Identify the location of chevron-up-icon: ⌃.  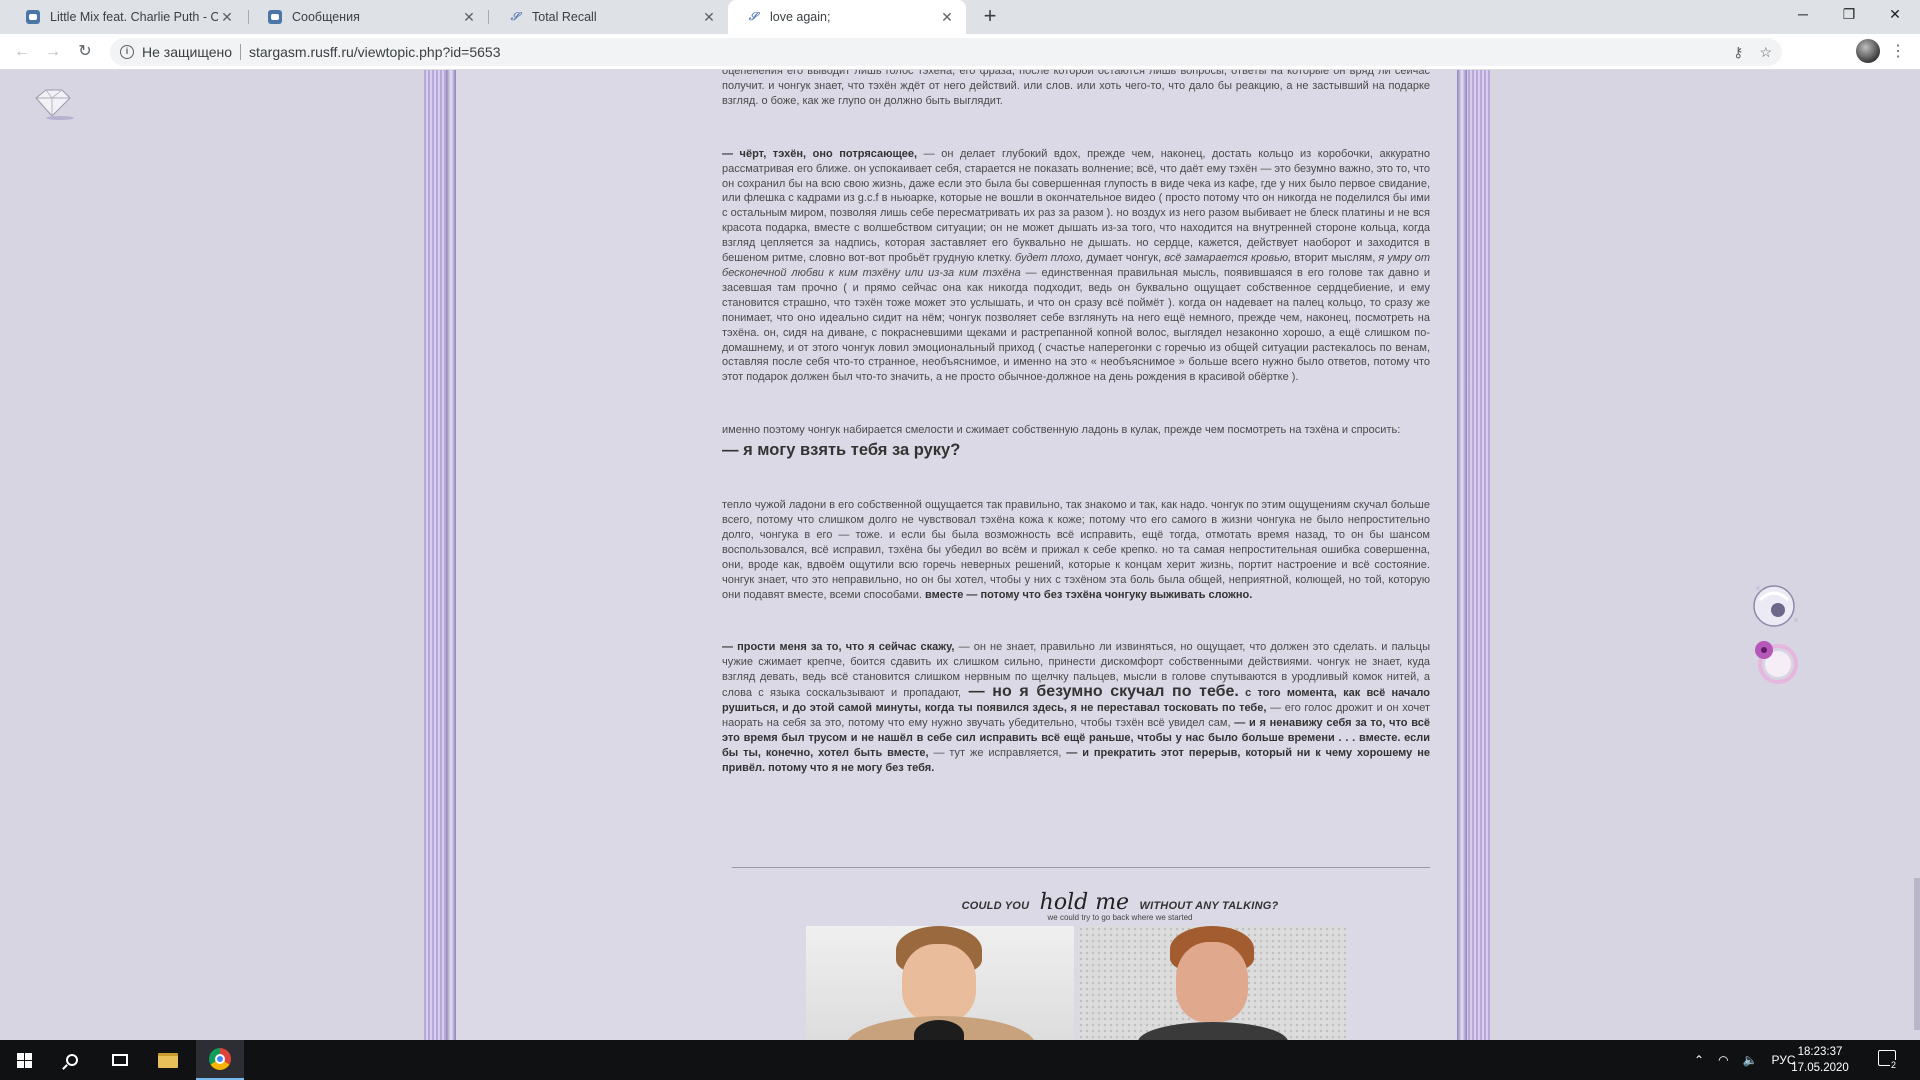
(1699, 1060).